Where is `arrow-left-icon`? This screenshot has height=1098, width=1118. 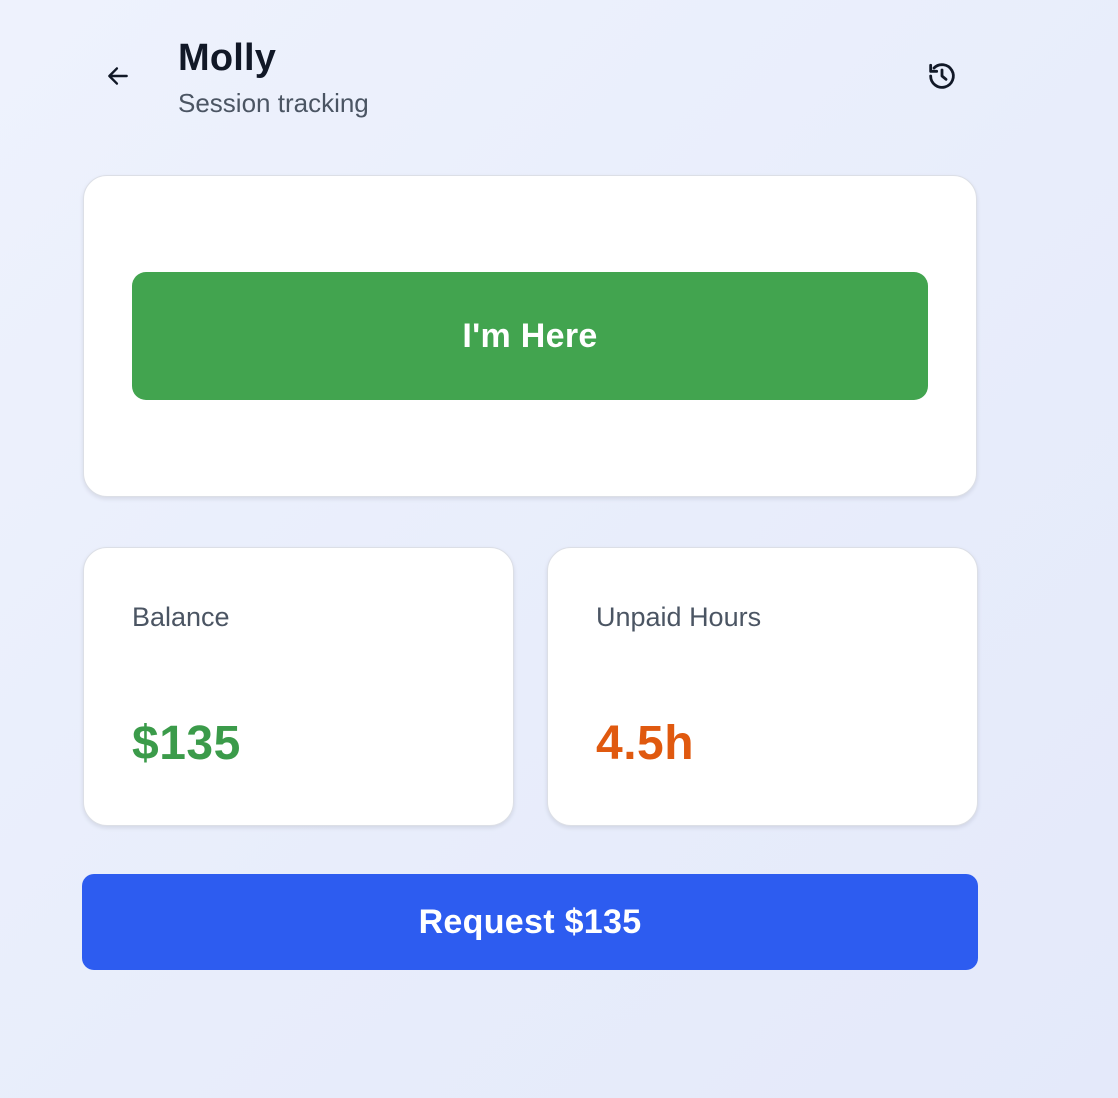
arrow-left-icon is located at coordinates (118, 78).